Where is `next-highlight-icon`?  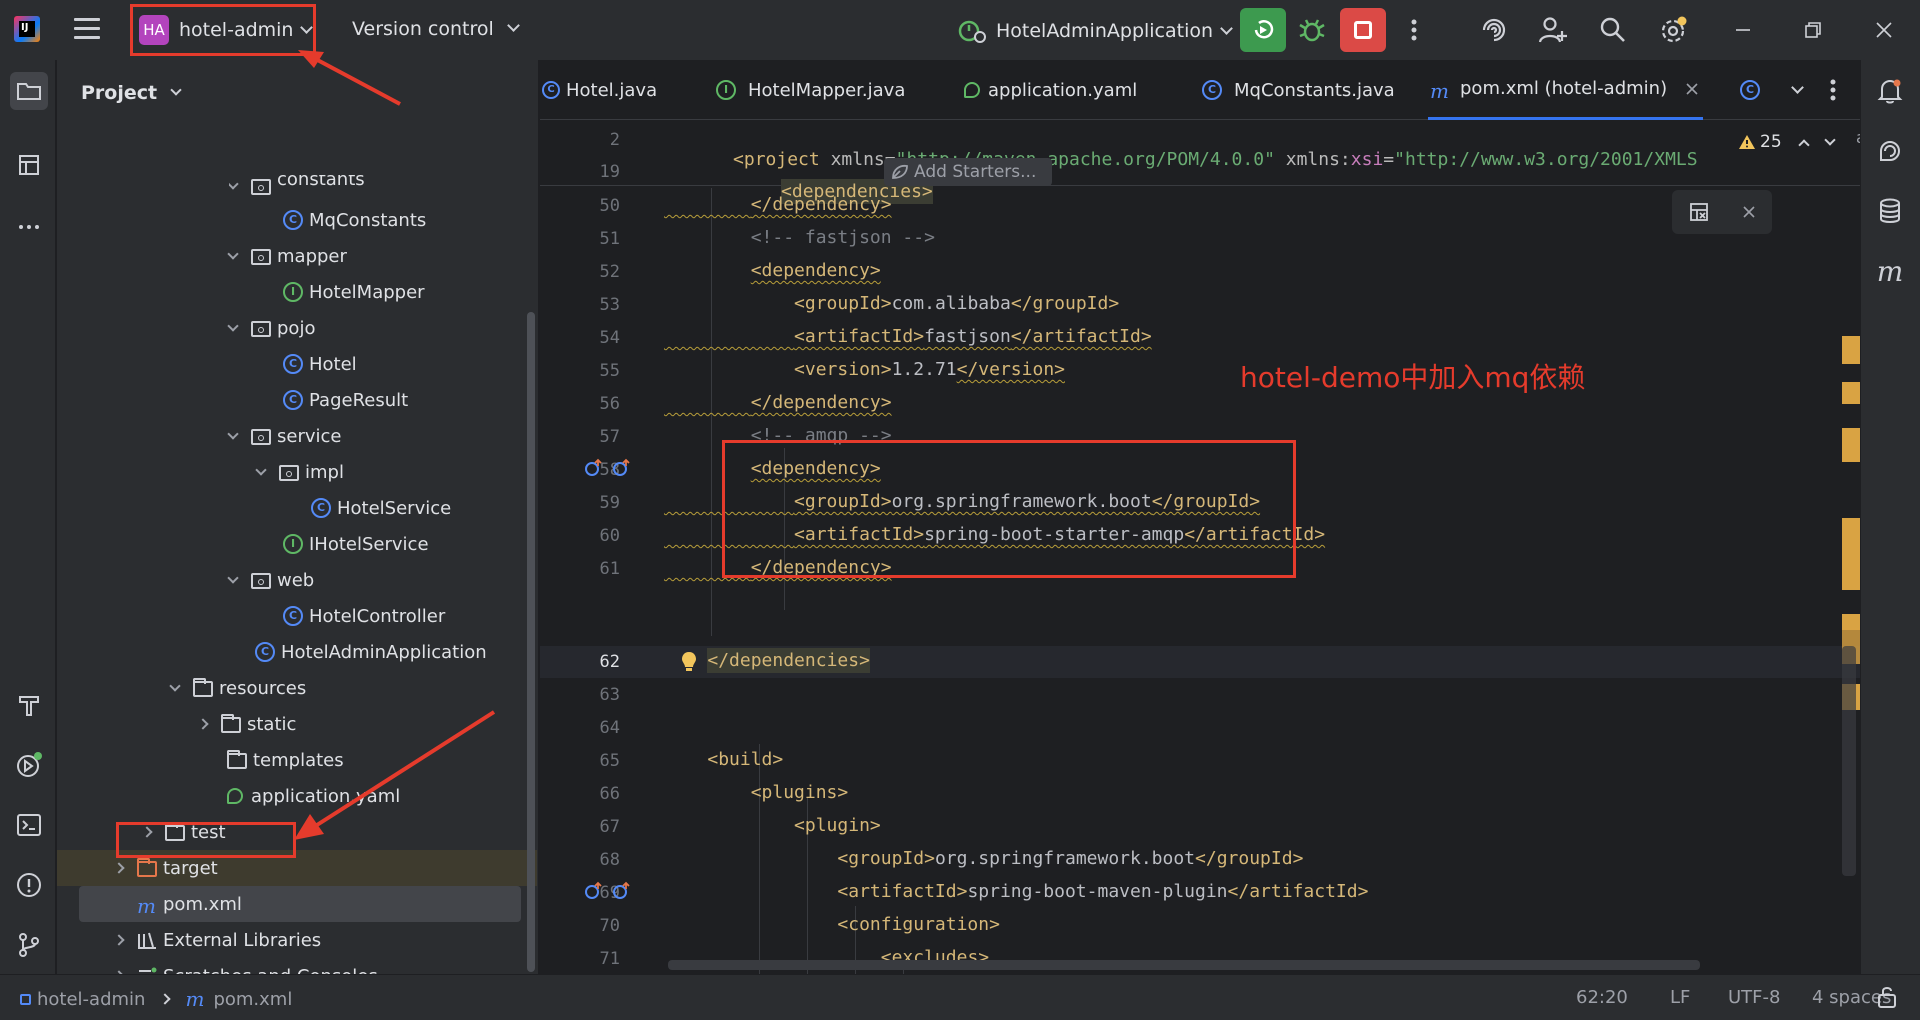 next-highlight-icon is located at coordinates (1829, 140).